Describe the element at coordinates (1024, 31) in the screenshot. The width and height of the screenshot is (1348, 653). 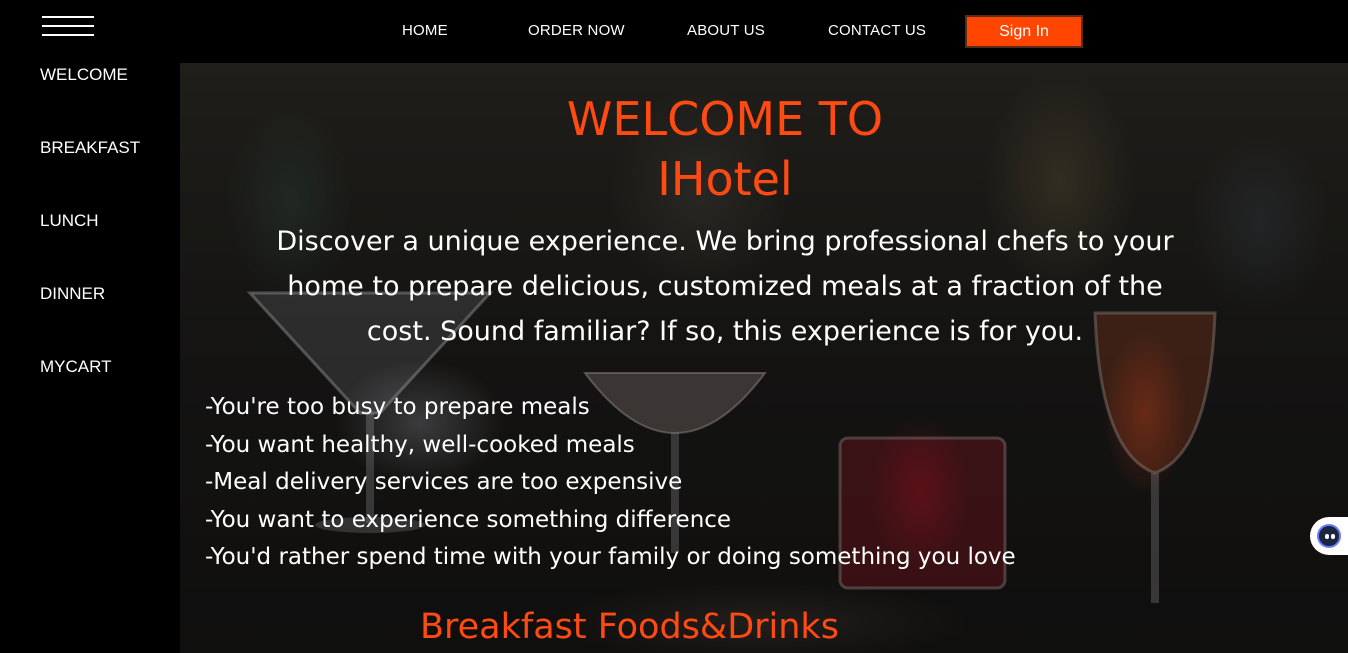
I see `sign-in-button: Sign In` at that location.